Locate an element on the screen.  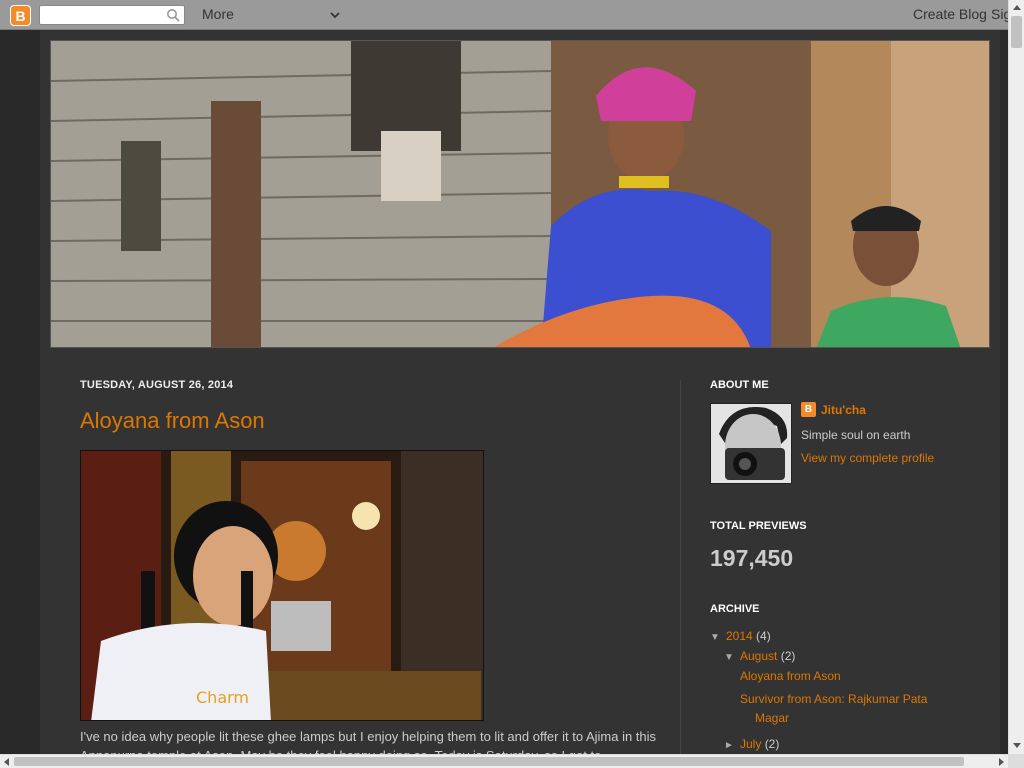
archive-year-2014: ▼ 2014 (4) is located at coordinates (740, 636).